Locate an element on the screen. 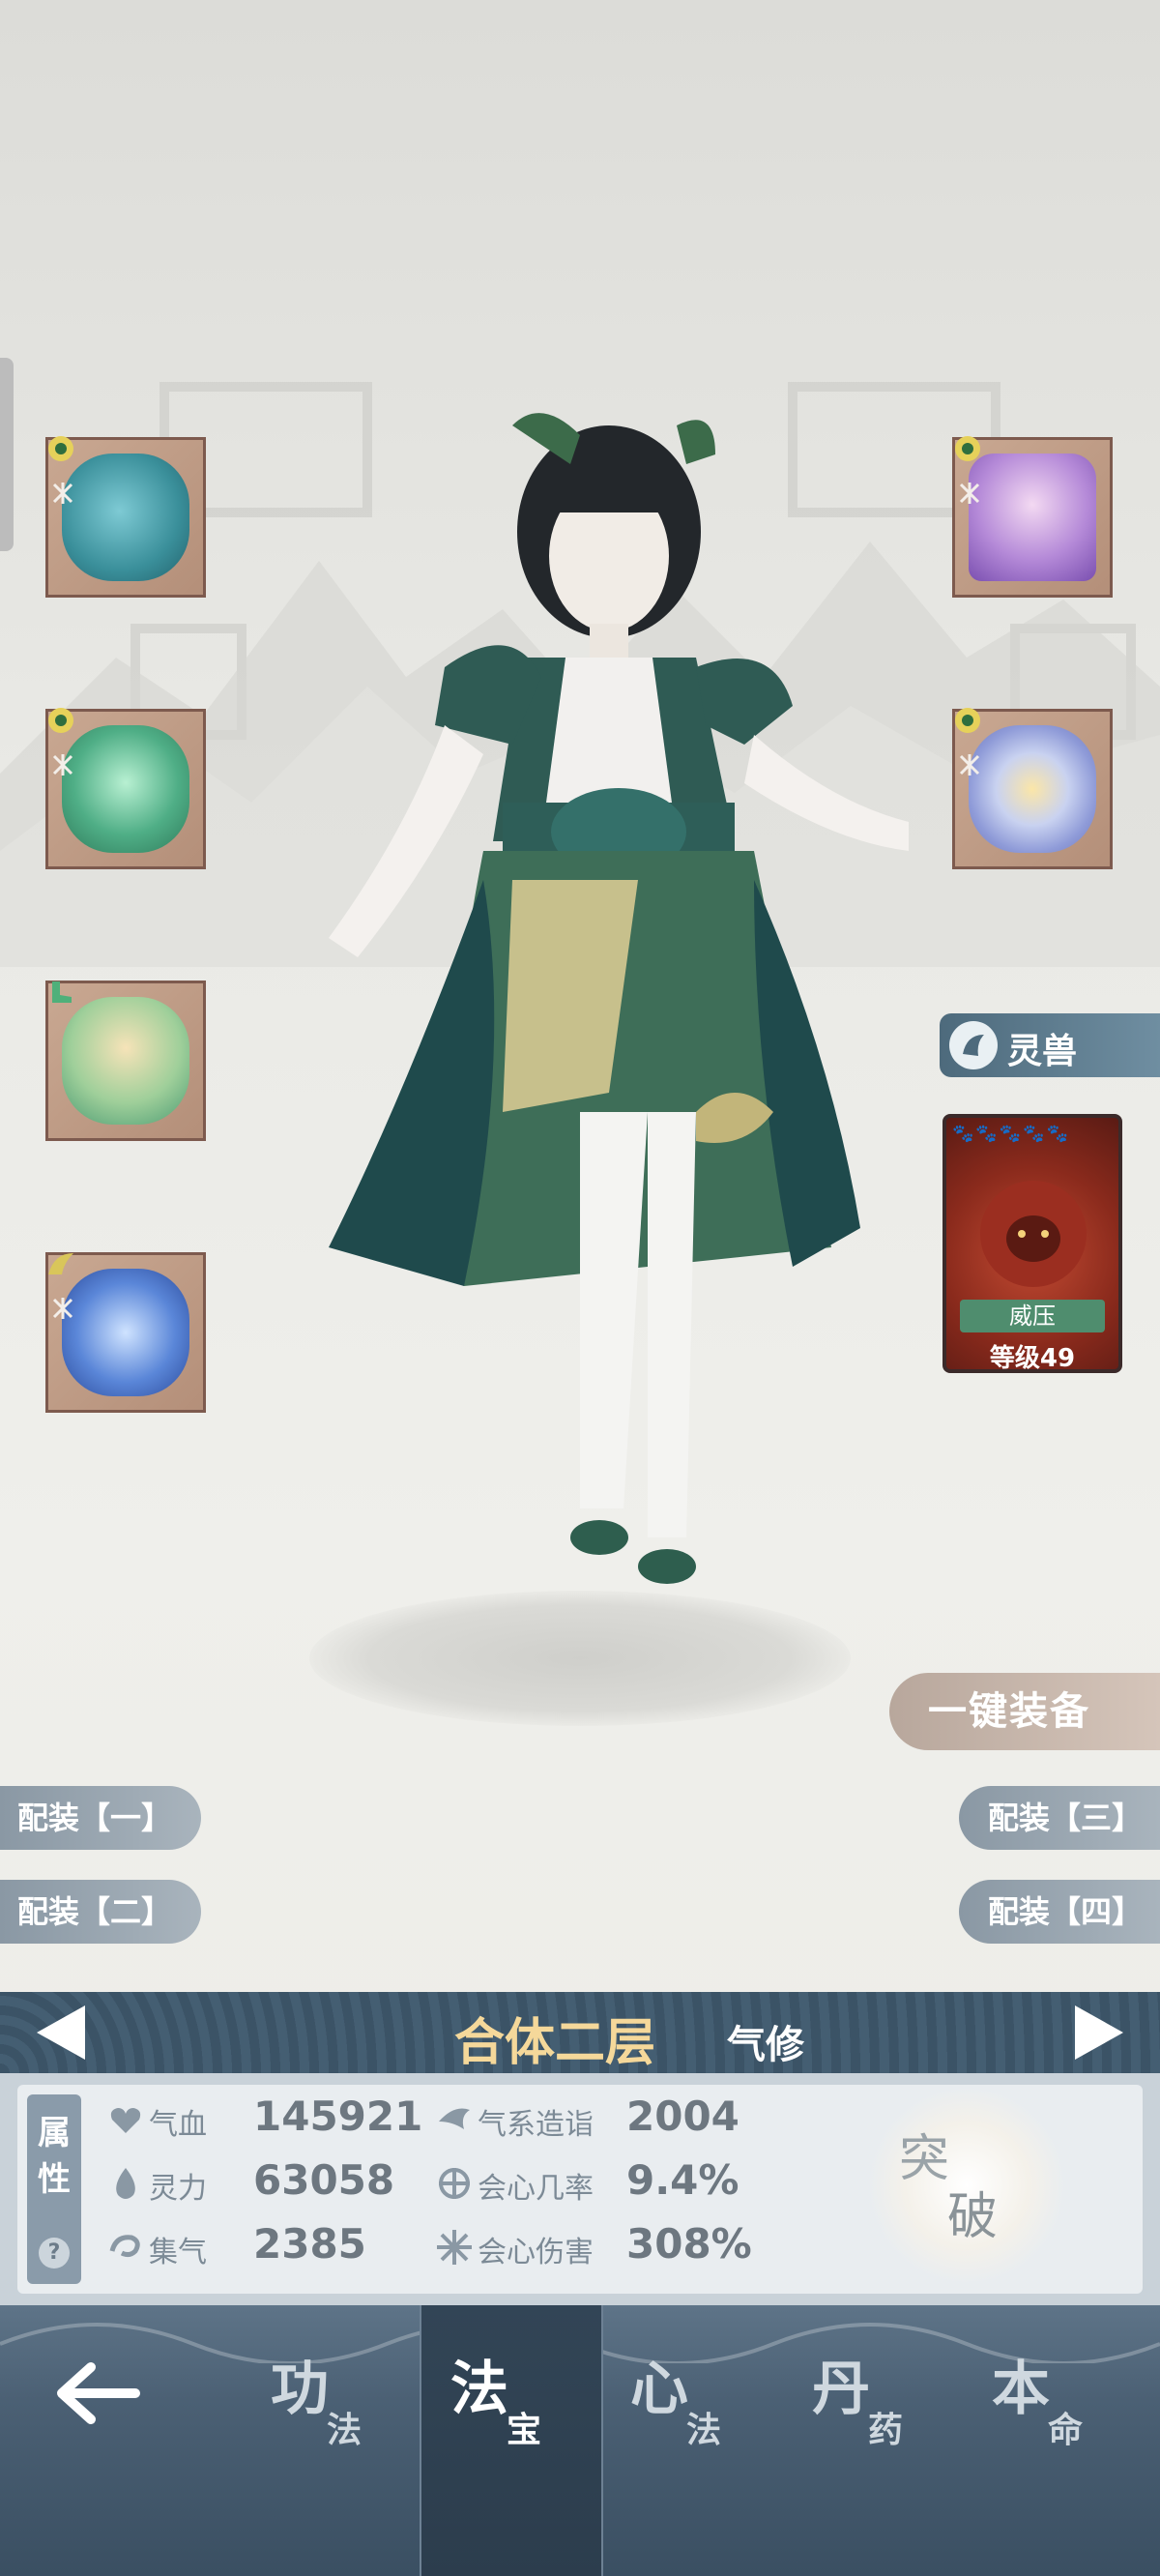 This screenshot has width=1160, height=2576. stat-value: 63058 is located at coordinates (324, 2180).